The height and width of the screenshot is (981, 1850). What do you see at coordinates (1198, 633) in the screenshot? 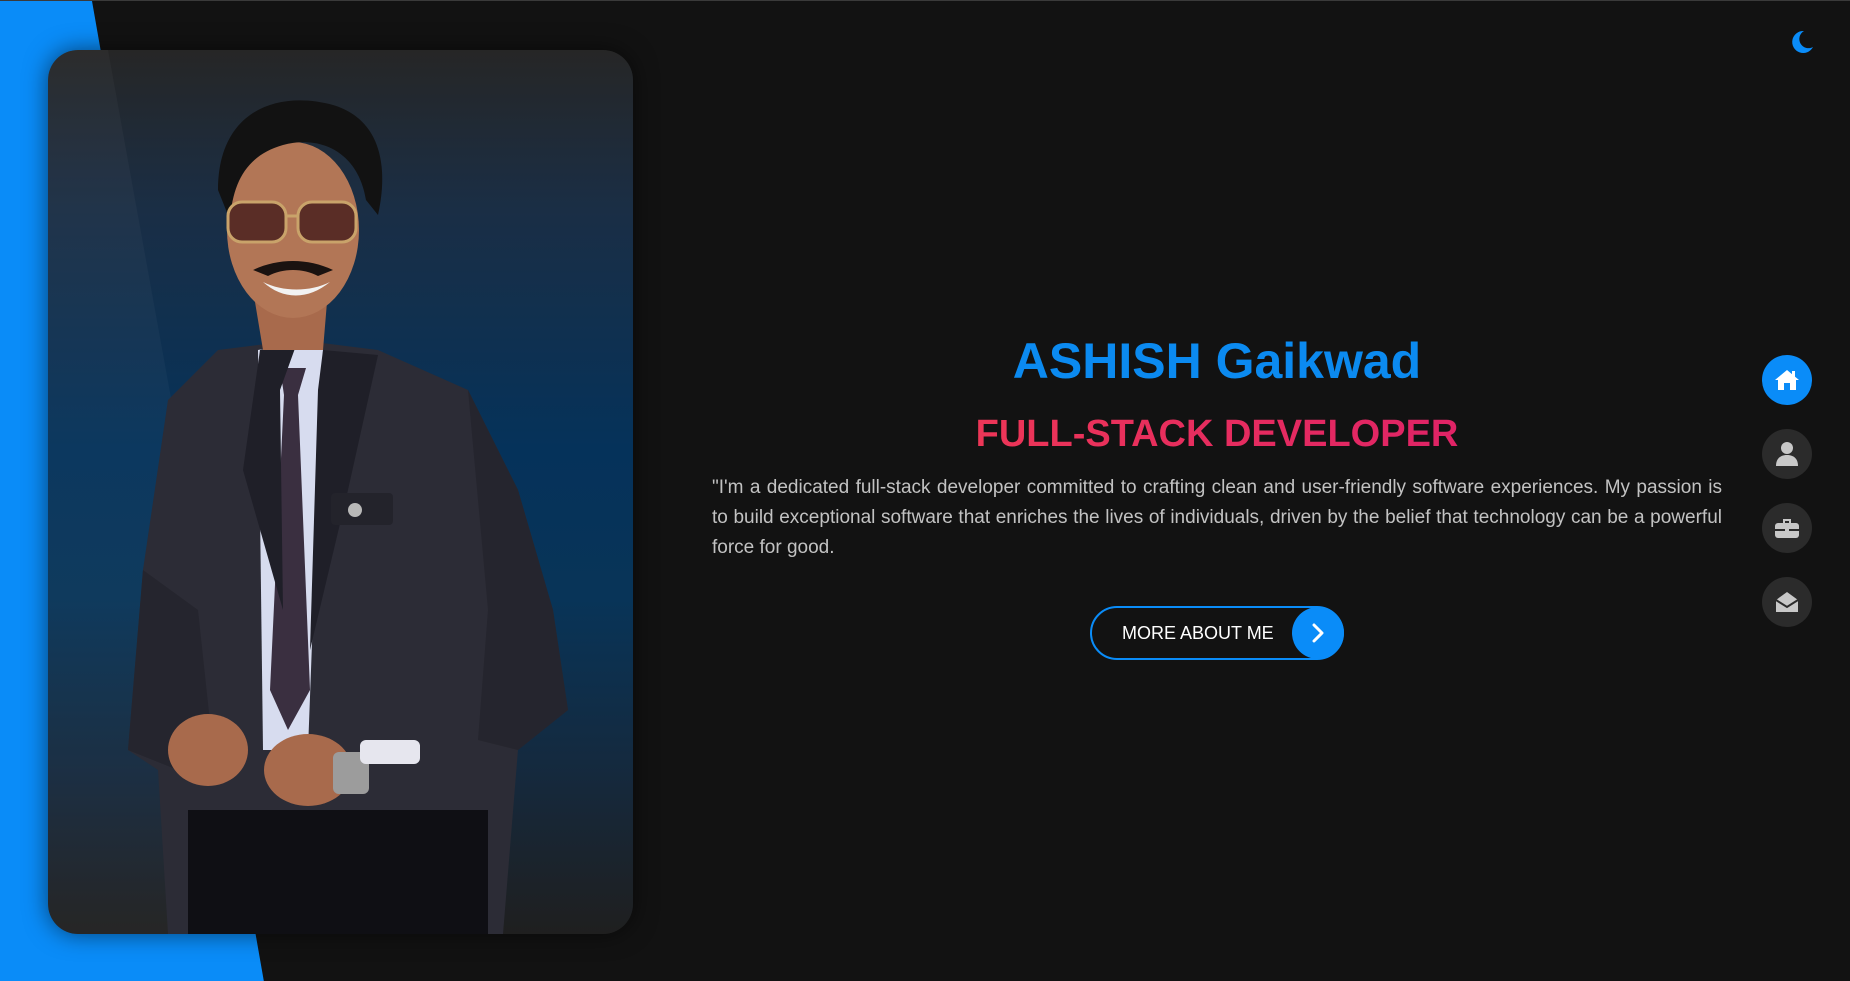
I see `more-about-me-label: MORE ABOUT ME` at bounding box center [1198, 633].